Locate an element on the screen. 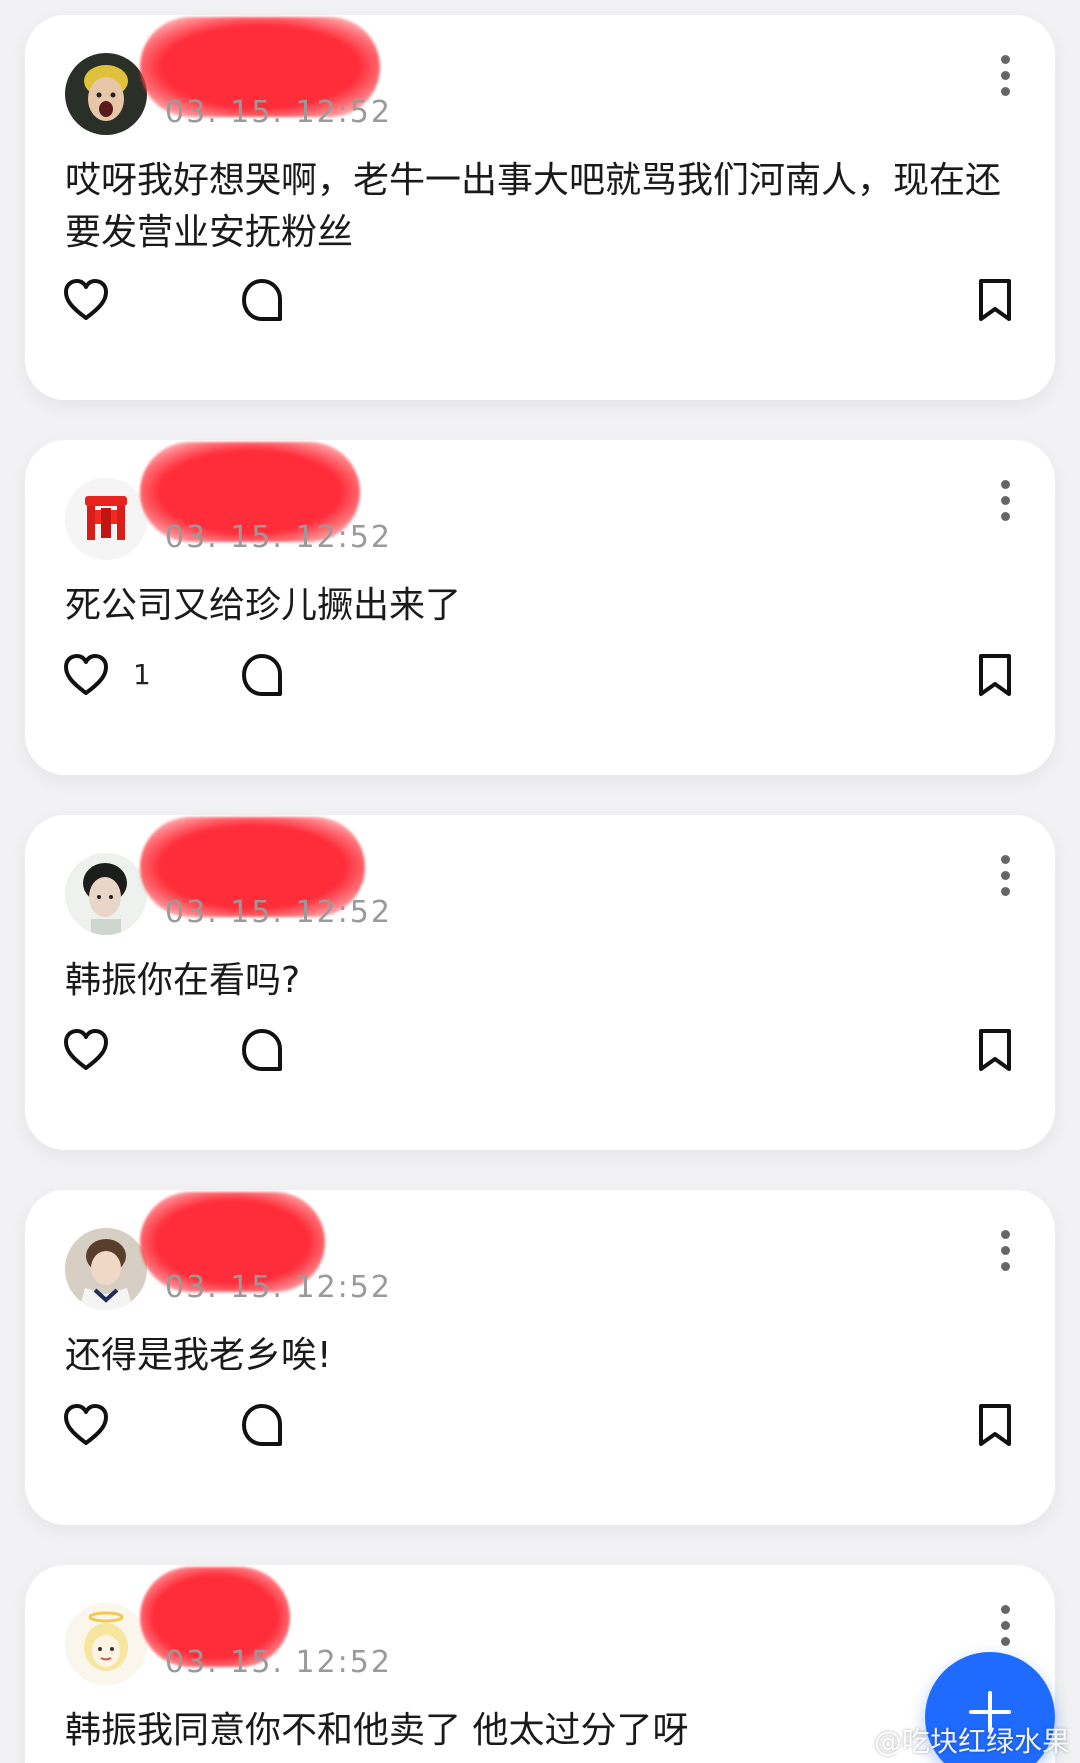 Image resolution: width=1080 pixels, height=1763 pixels. avatar-photo-person-uniform is located at coordinates (106, 1269).